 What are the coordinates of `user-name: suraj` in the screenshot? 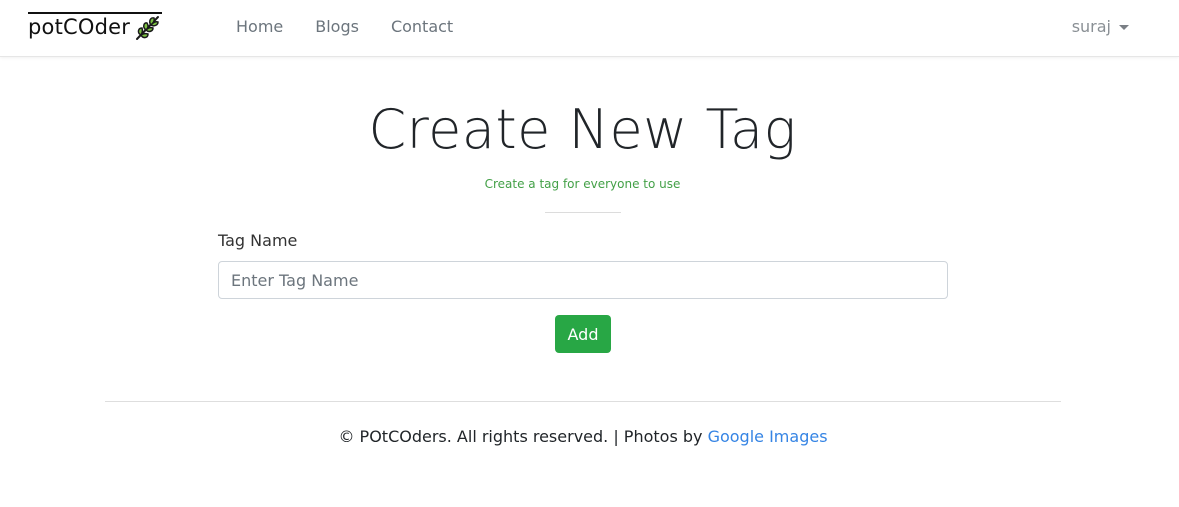 It's located at (1091, 26).